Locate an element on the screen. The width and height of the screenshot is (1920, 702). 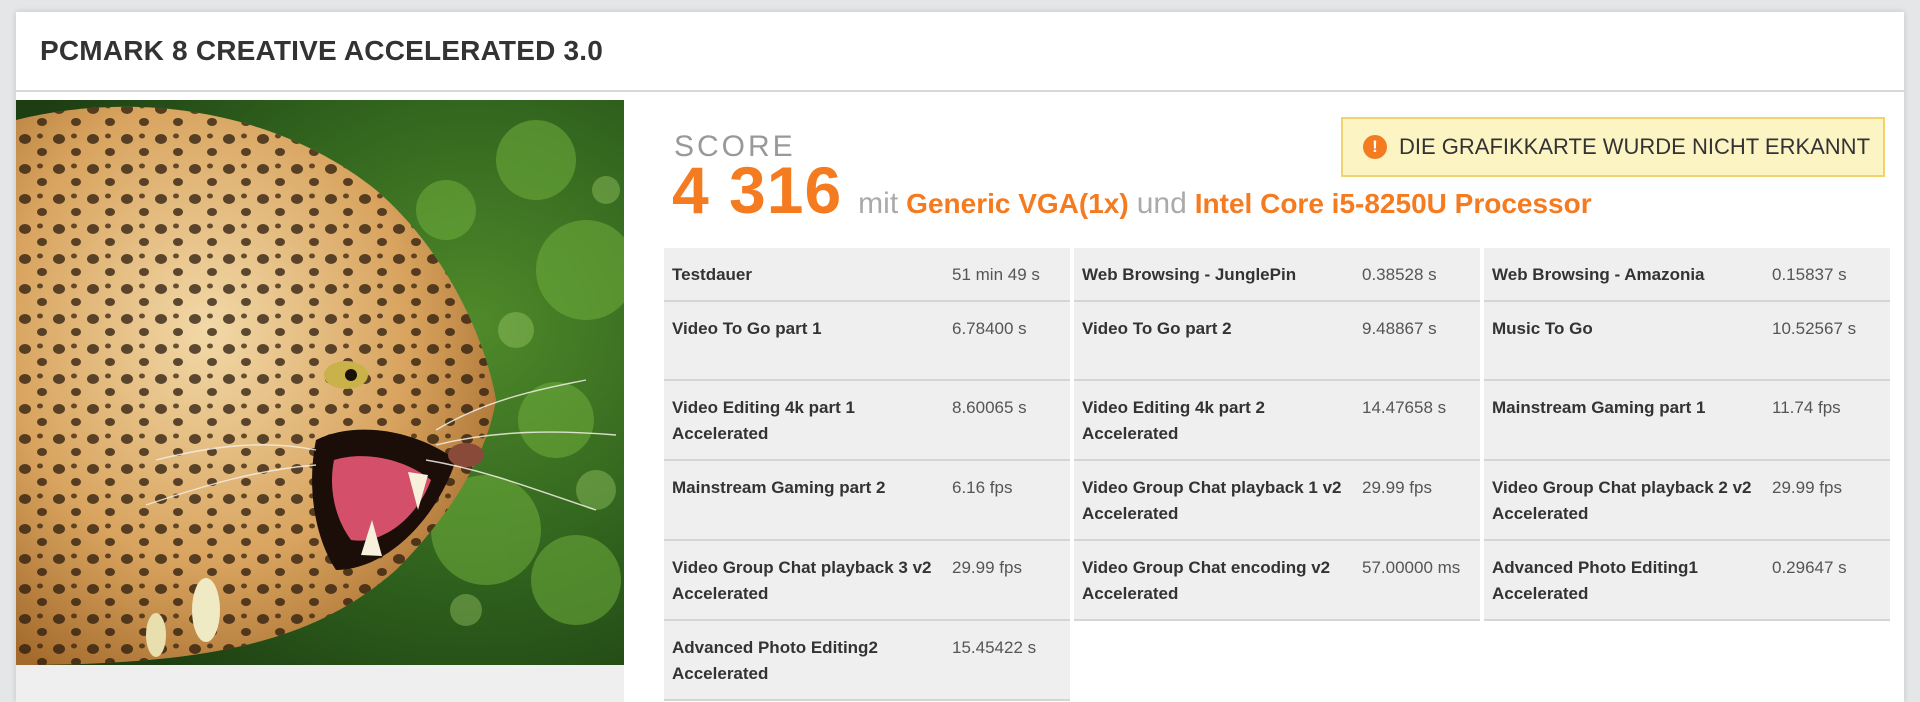
result-cell: Web Browsing - Amazonia 0.15837 s is located at coordinates (1687, 275).